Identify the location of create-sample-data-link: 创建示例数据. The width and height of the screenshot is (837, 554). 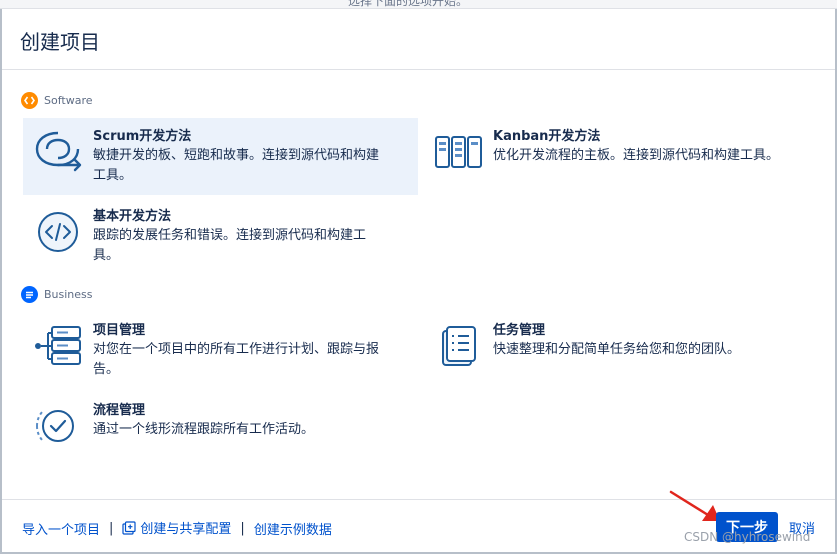
(293, 528).